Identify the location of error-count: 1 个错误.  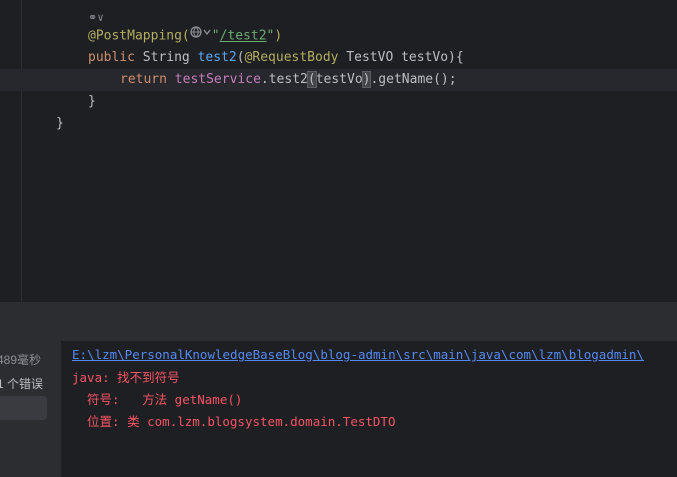
(21, 383).